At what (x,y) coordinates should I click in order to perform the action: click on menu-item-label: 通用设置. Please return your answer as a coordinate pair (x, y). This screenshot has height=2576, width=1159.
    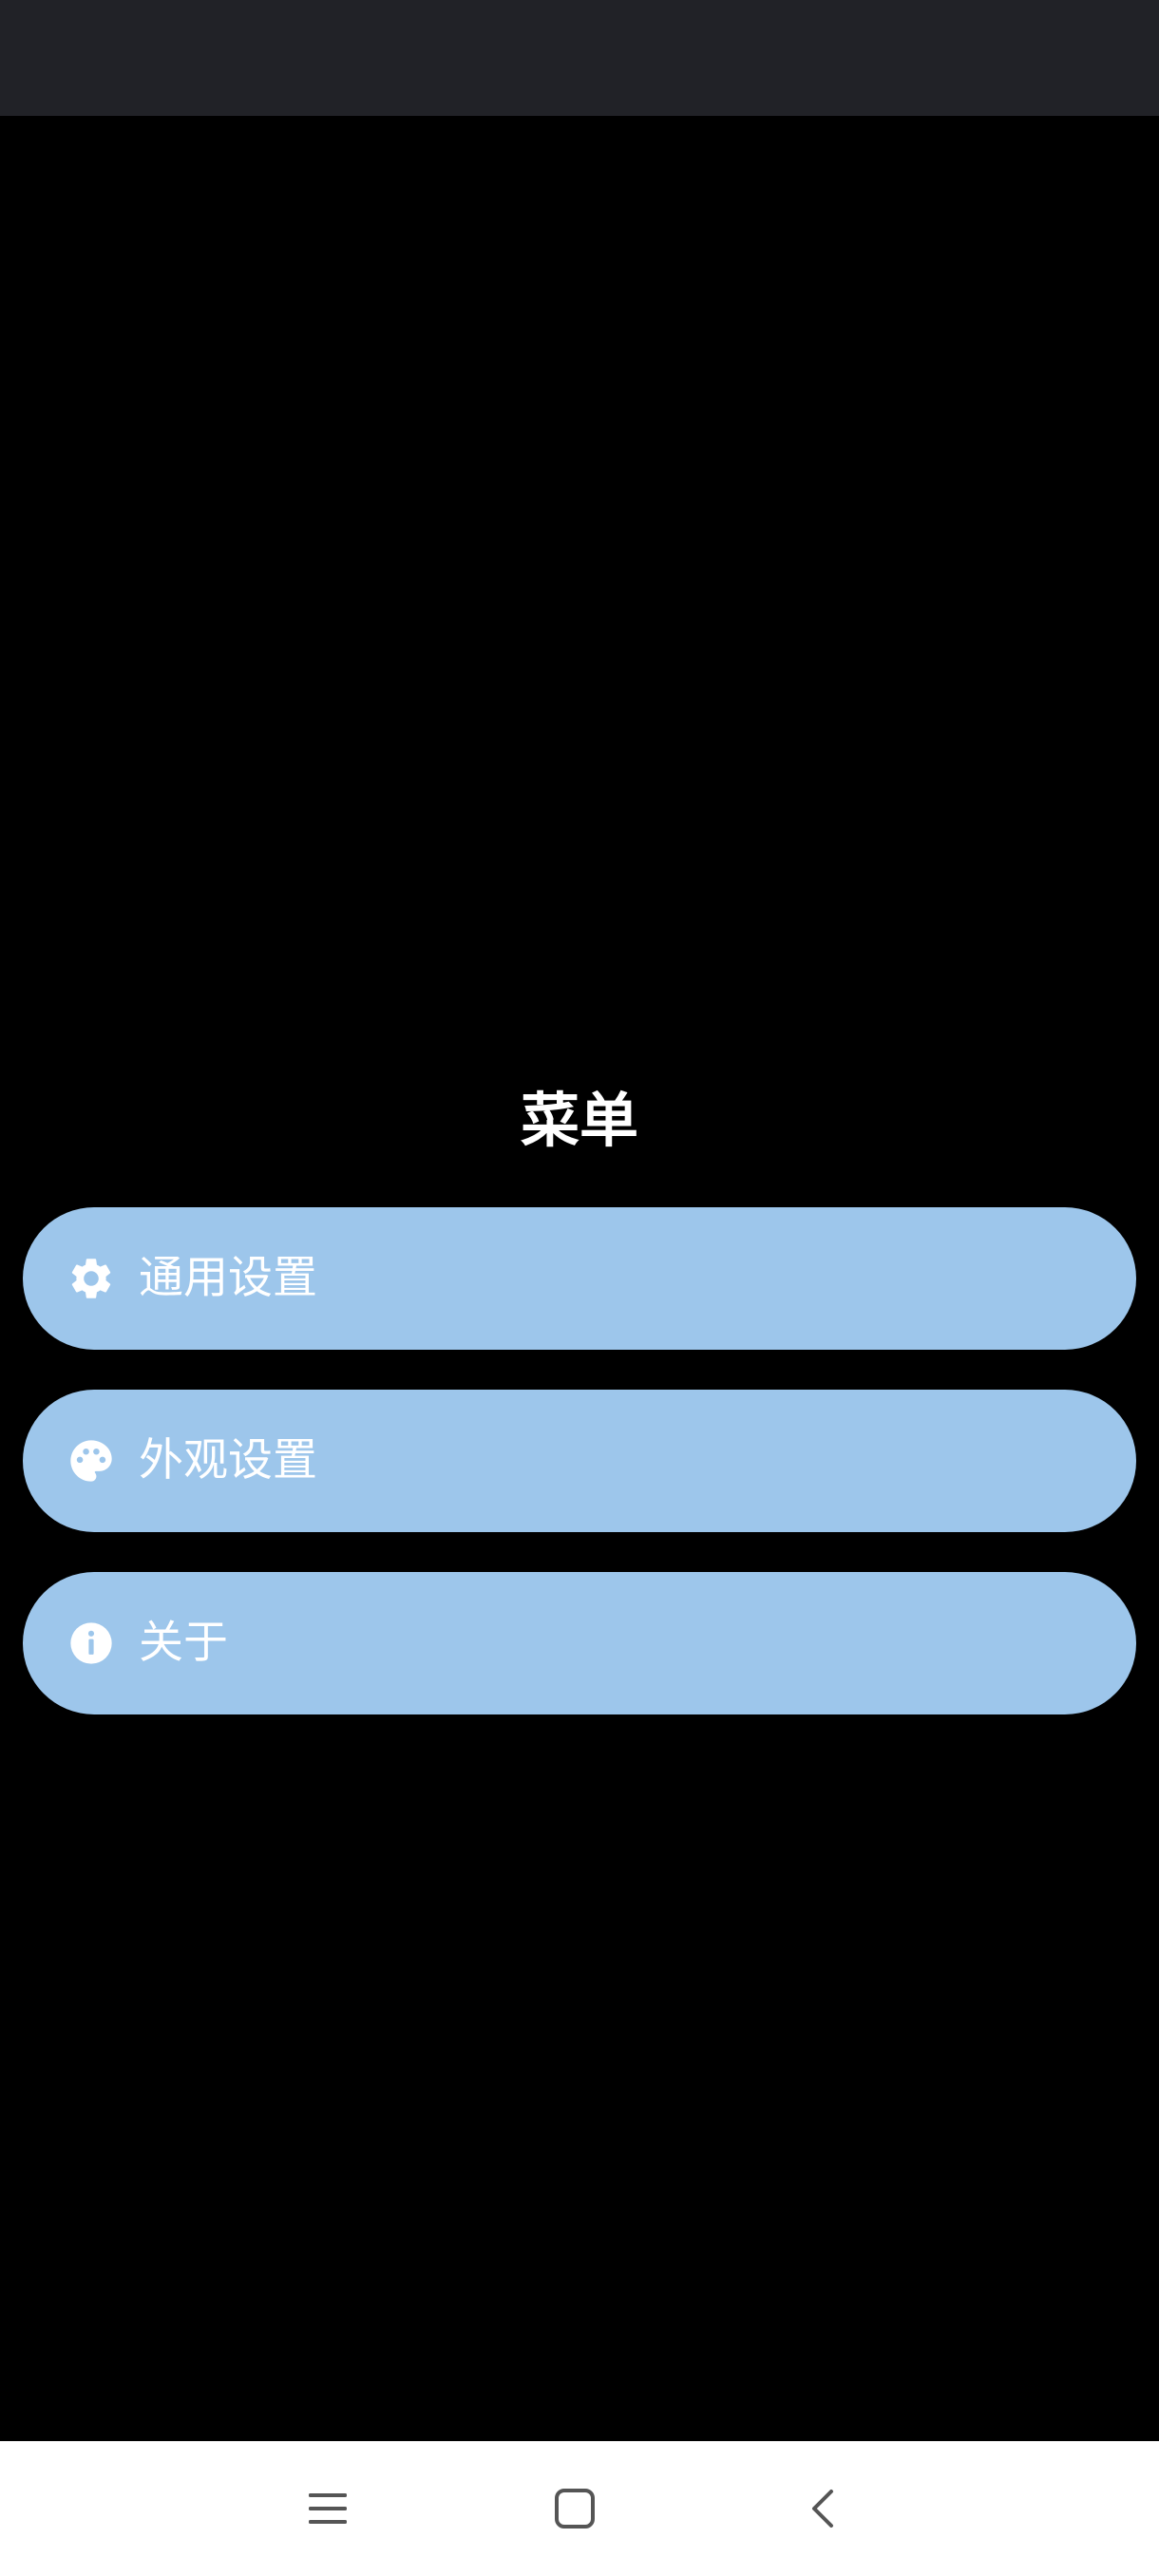
    Looking at the image, I should click on (228, 1278).